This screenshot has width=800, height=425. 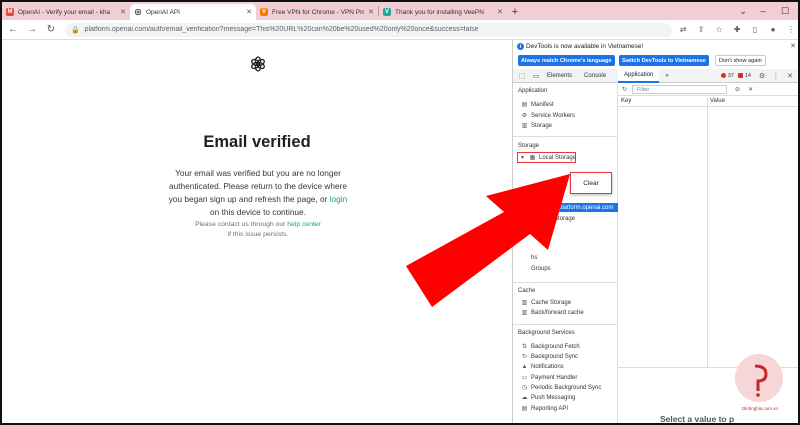 I want to click on close-devtools-icon: ✕, so click(x=790, y=76).